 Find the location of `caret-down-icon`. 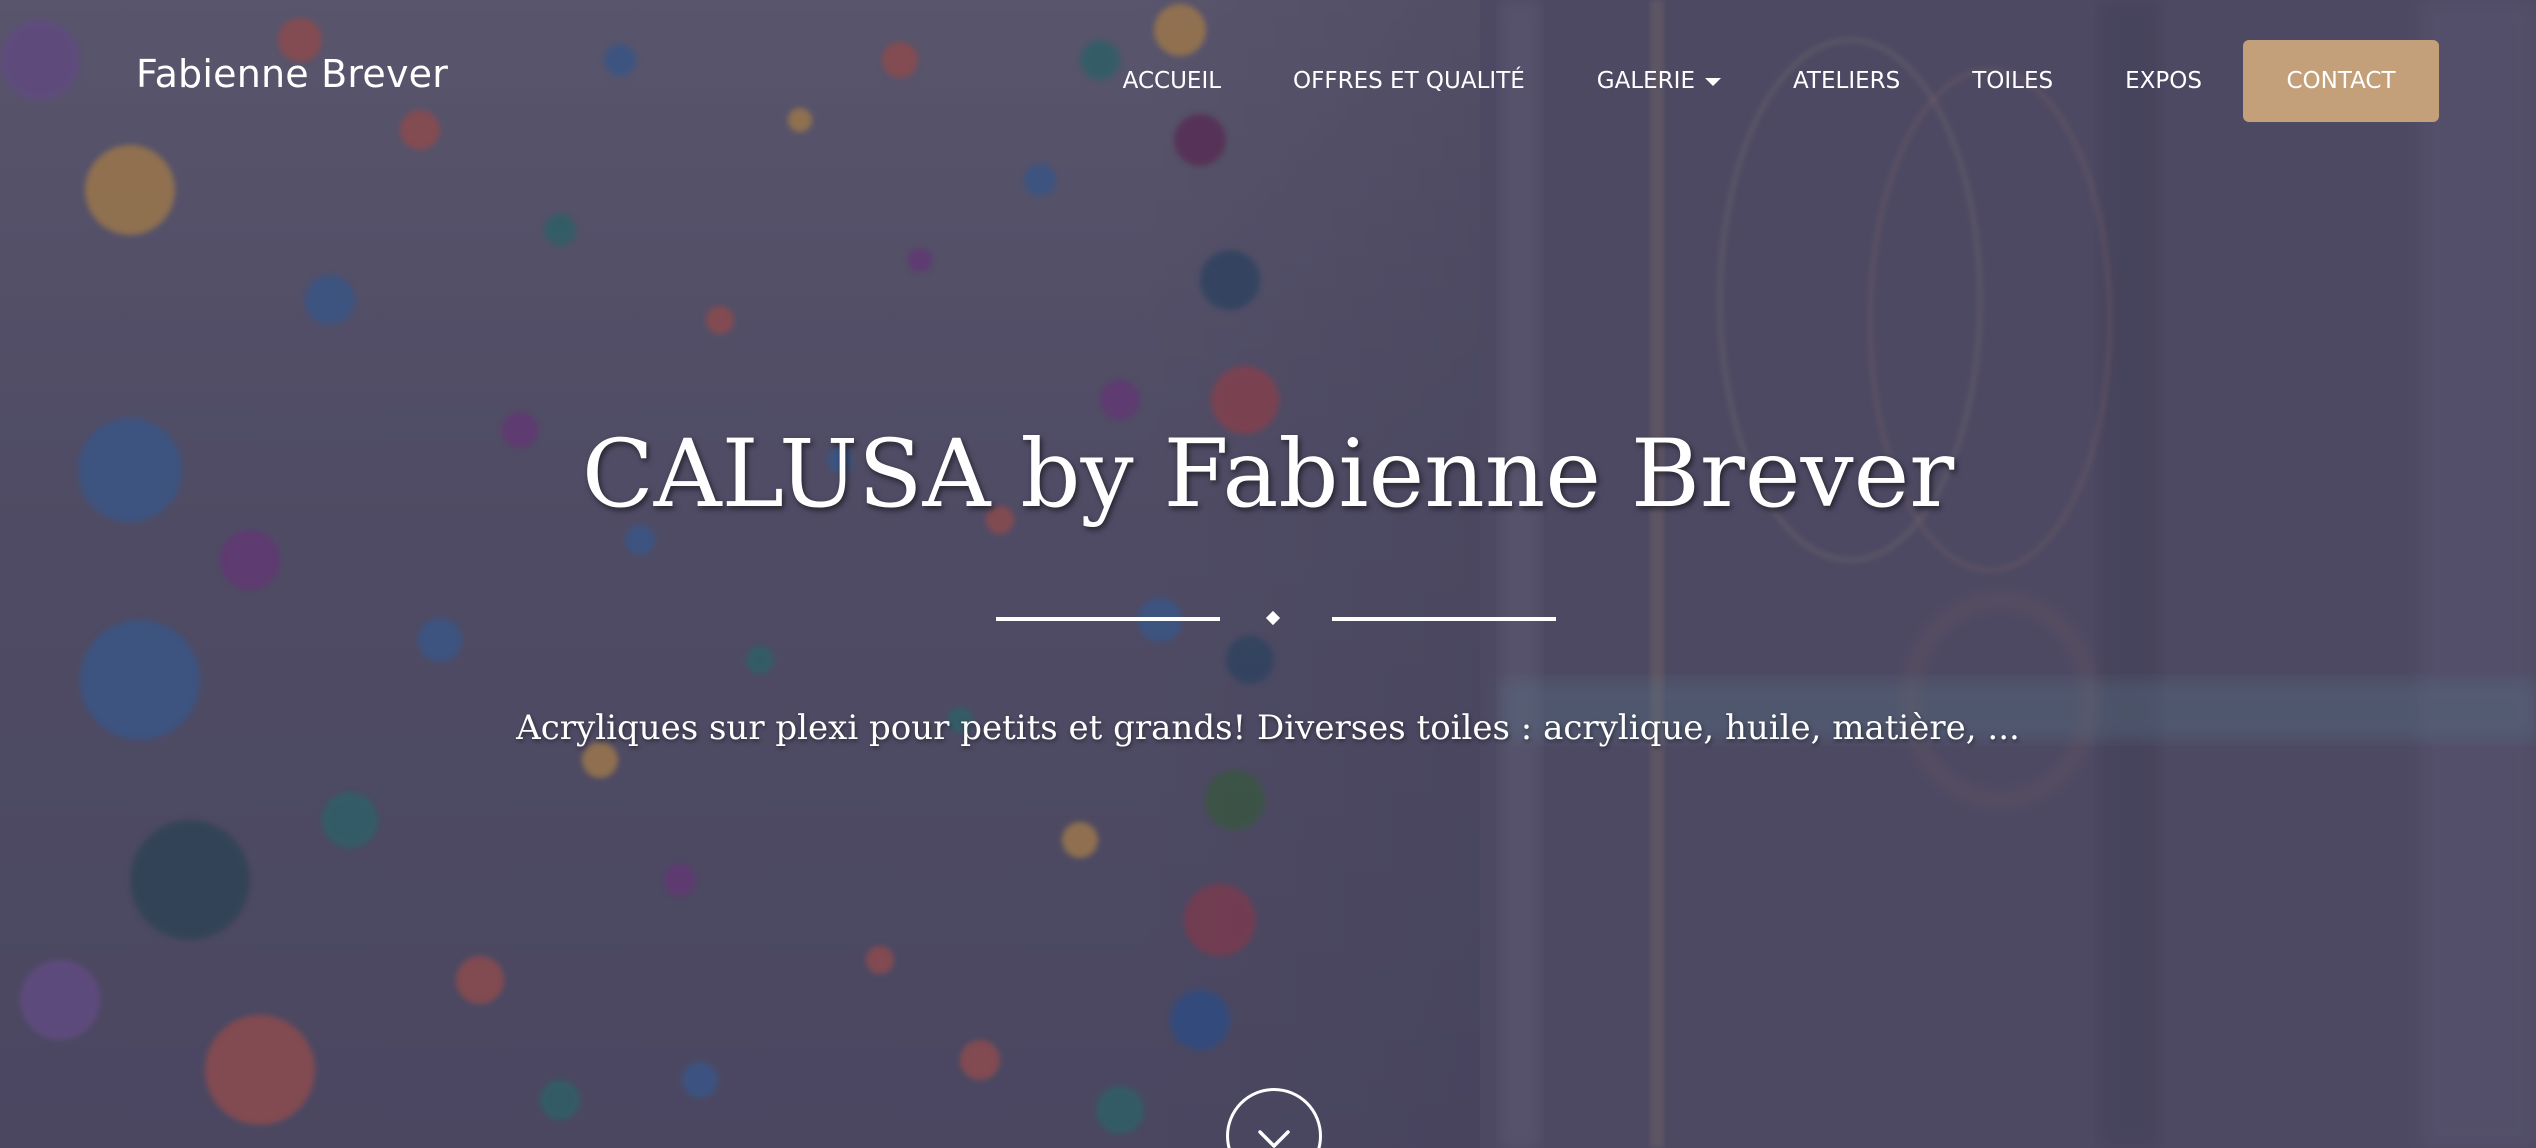

caret-down-icon is located at coordinates (1712, 82).